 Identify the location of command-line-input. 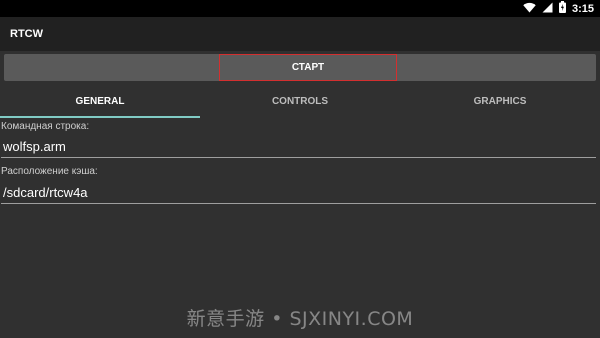
(298, 147).